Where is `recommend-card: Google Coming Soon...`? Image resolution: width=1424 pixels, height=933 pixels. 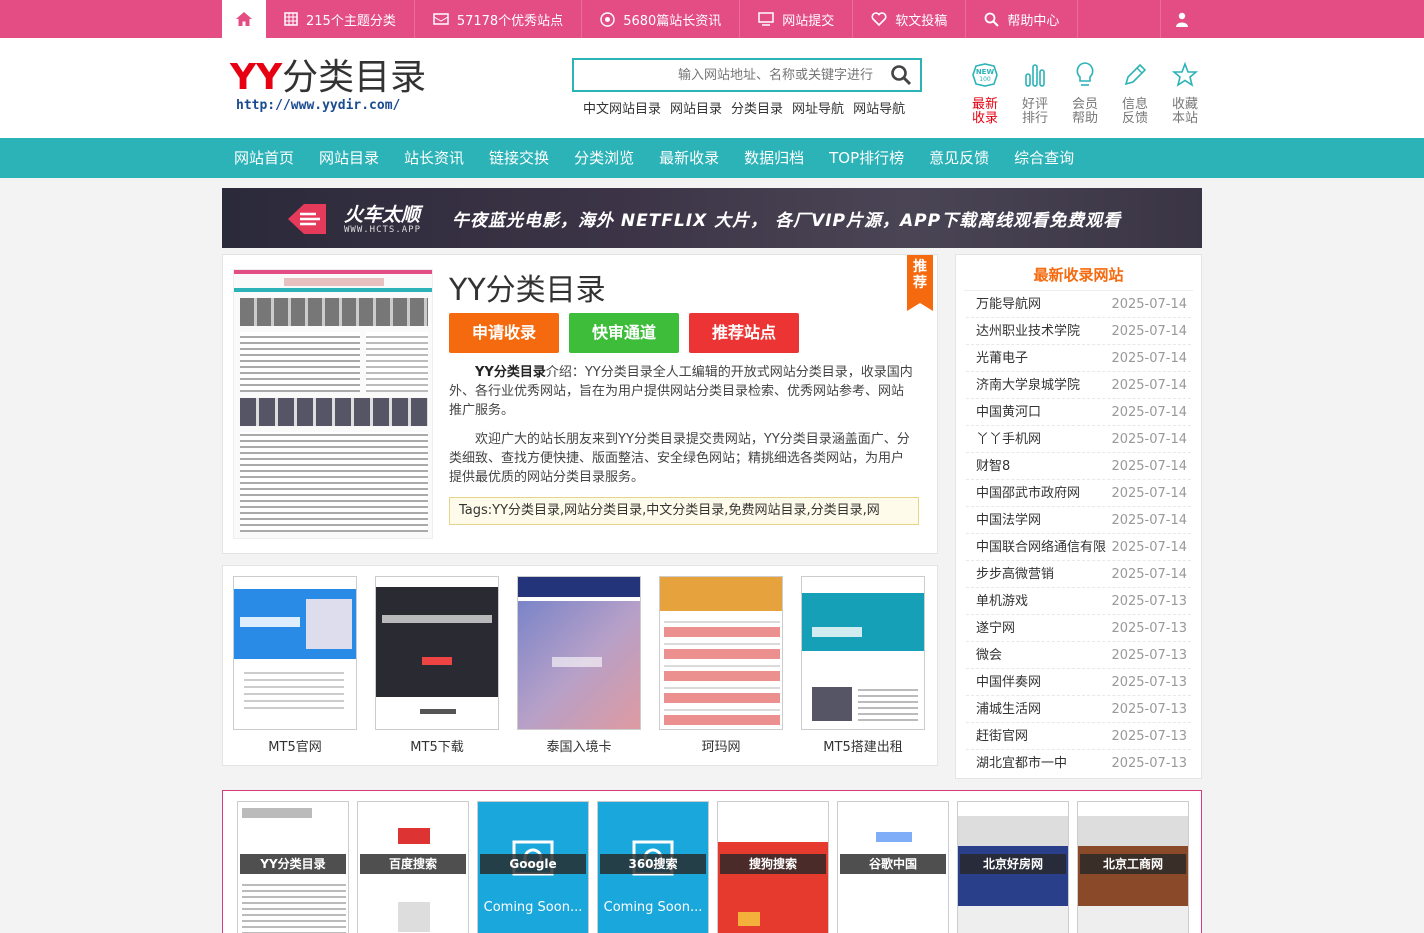
recommend-card: Google Coming Soon... is located at coordinates (533, 867).